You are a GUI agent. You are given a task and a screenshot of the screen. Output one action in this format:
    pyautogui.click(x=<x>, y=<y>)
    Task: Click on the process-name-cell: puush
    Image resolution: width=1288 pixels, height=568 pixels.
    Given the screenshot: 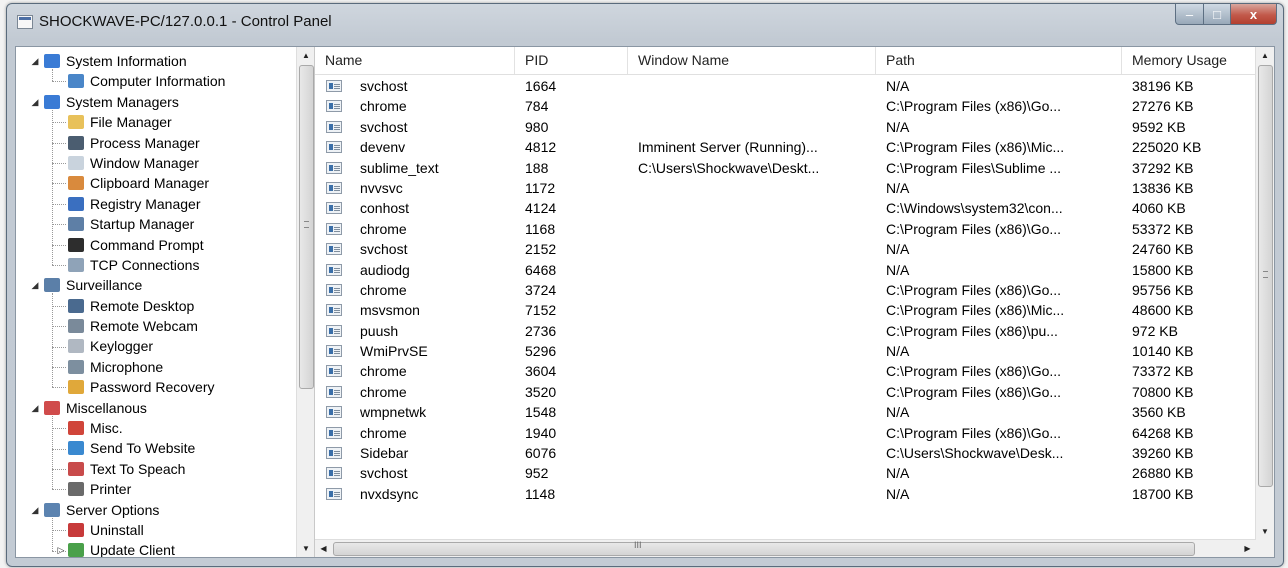 What is the action you would take?
    pyautogui.click(x=379, y=330)
    